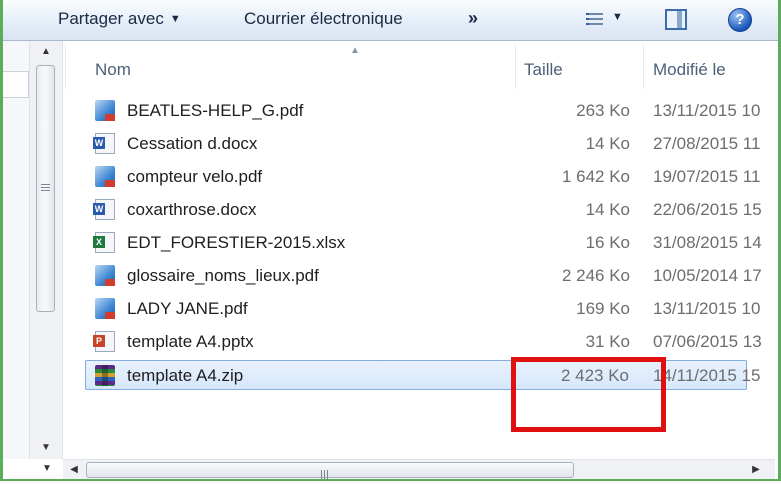 The image size is (781, 484). Describe the element at coordinates (433, 210) in the screenshot. I see `file-row: coxarthrose.docx 14 Ko 22/06/2015 15` at that location.